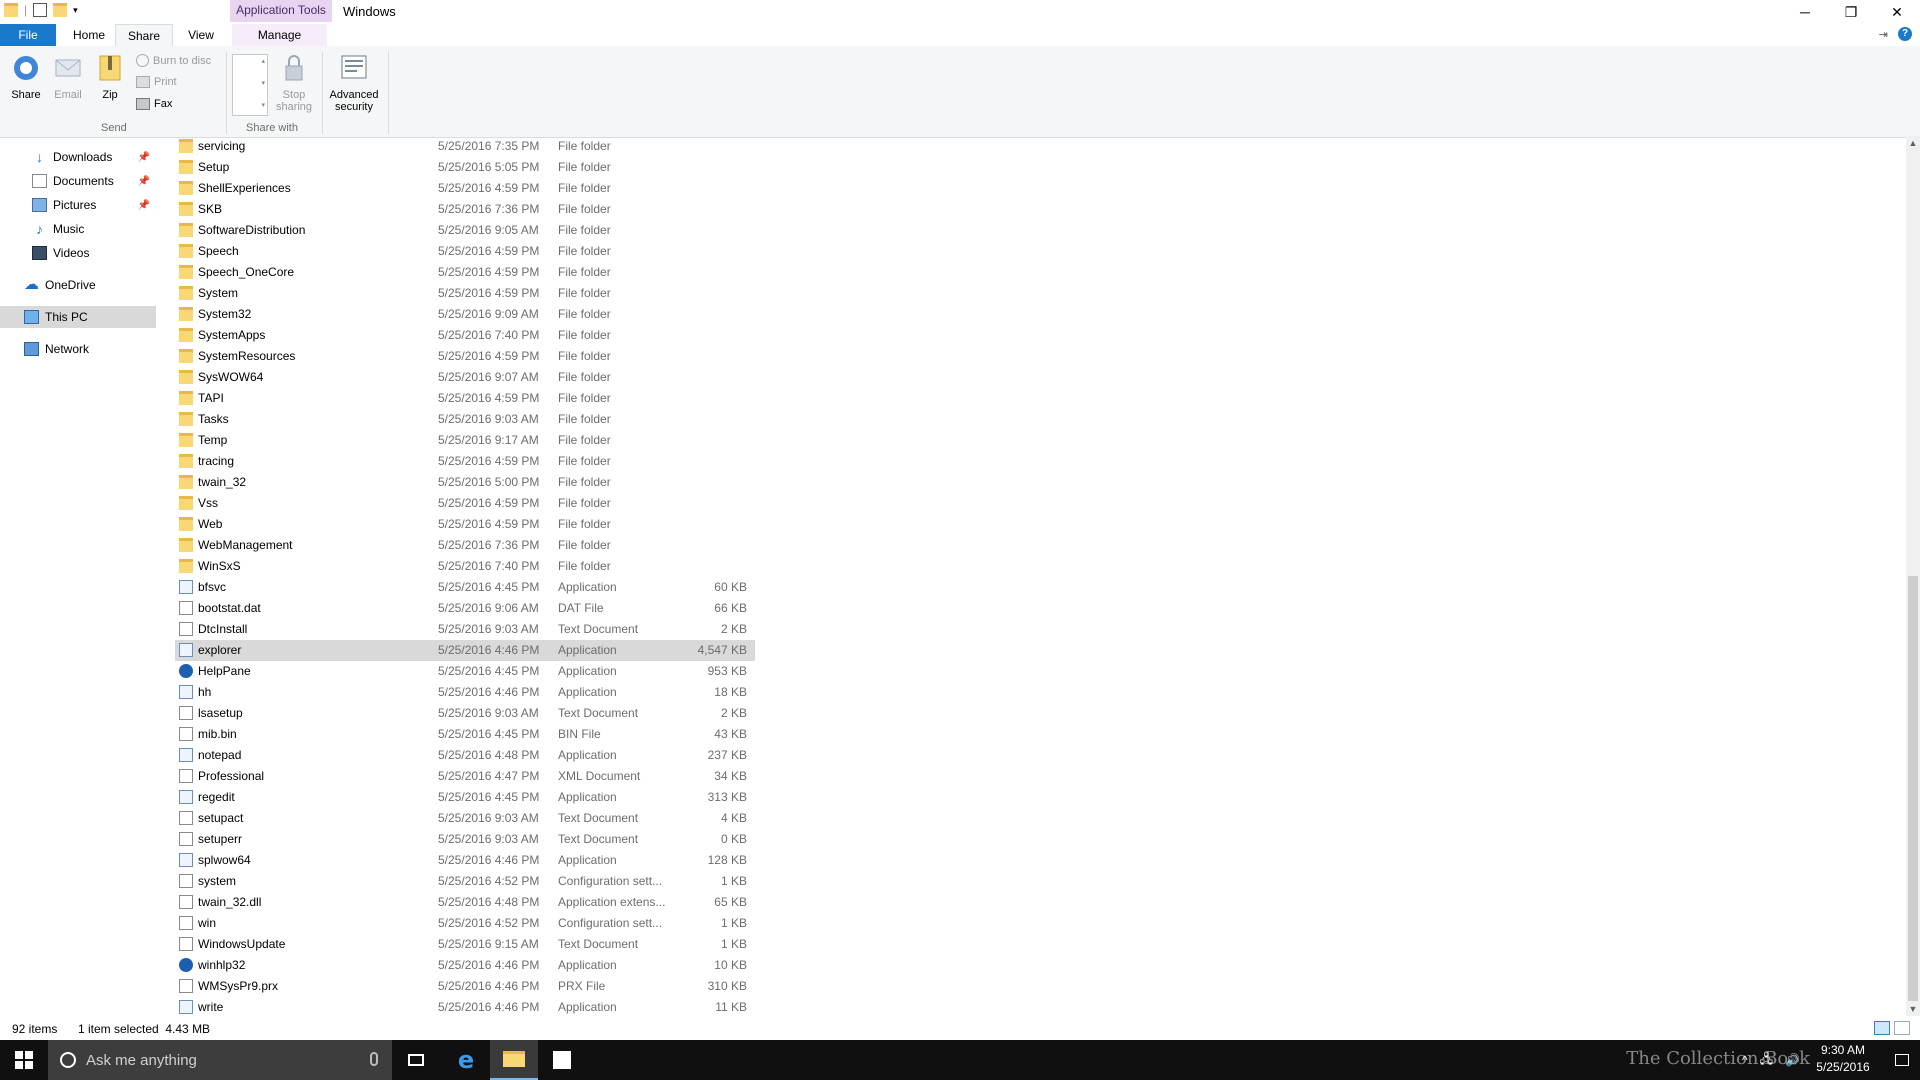 Image resolution: width=1920 pixels, height=1080 pixels. What do you see at coordinates (416, 1060) in the screenshot?
I see `task-view-button` at bounding box center [416, 1060].